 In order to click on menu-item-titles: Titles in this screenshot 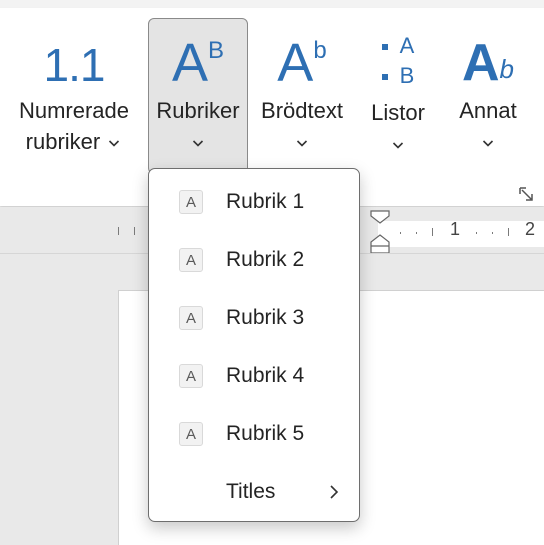, I will do `click(254, 492)`.